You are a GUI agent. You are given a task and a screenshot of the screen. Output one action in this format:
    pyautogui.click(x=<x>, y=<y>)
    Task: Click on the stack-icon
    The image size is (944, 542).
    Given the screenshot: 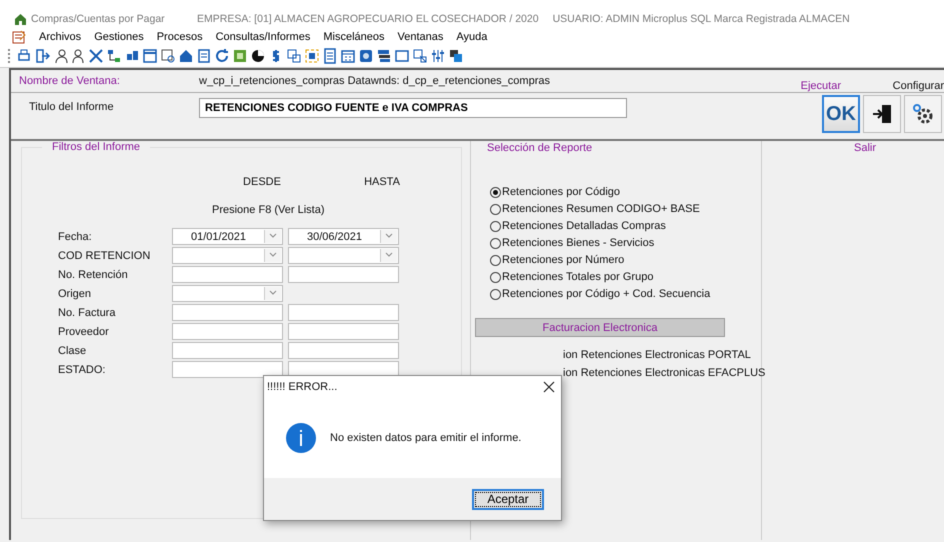 What is the action you would take?
    pyautogui.click(x=384, y=56)
    